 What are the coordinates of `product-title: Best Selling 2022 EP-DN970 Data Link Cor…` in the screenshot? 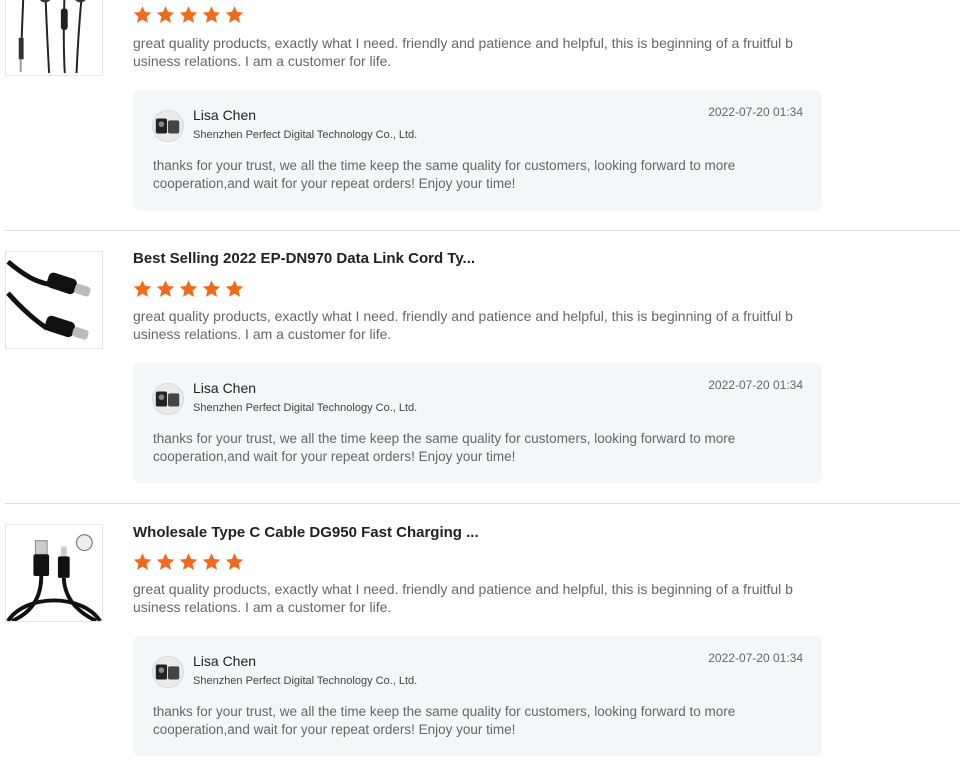 It's located at (304, 259).